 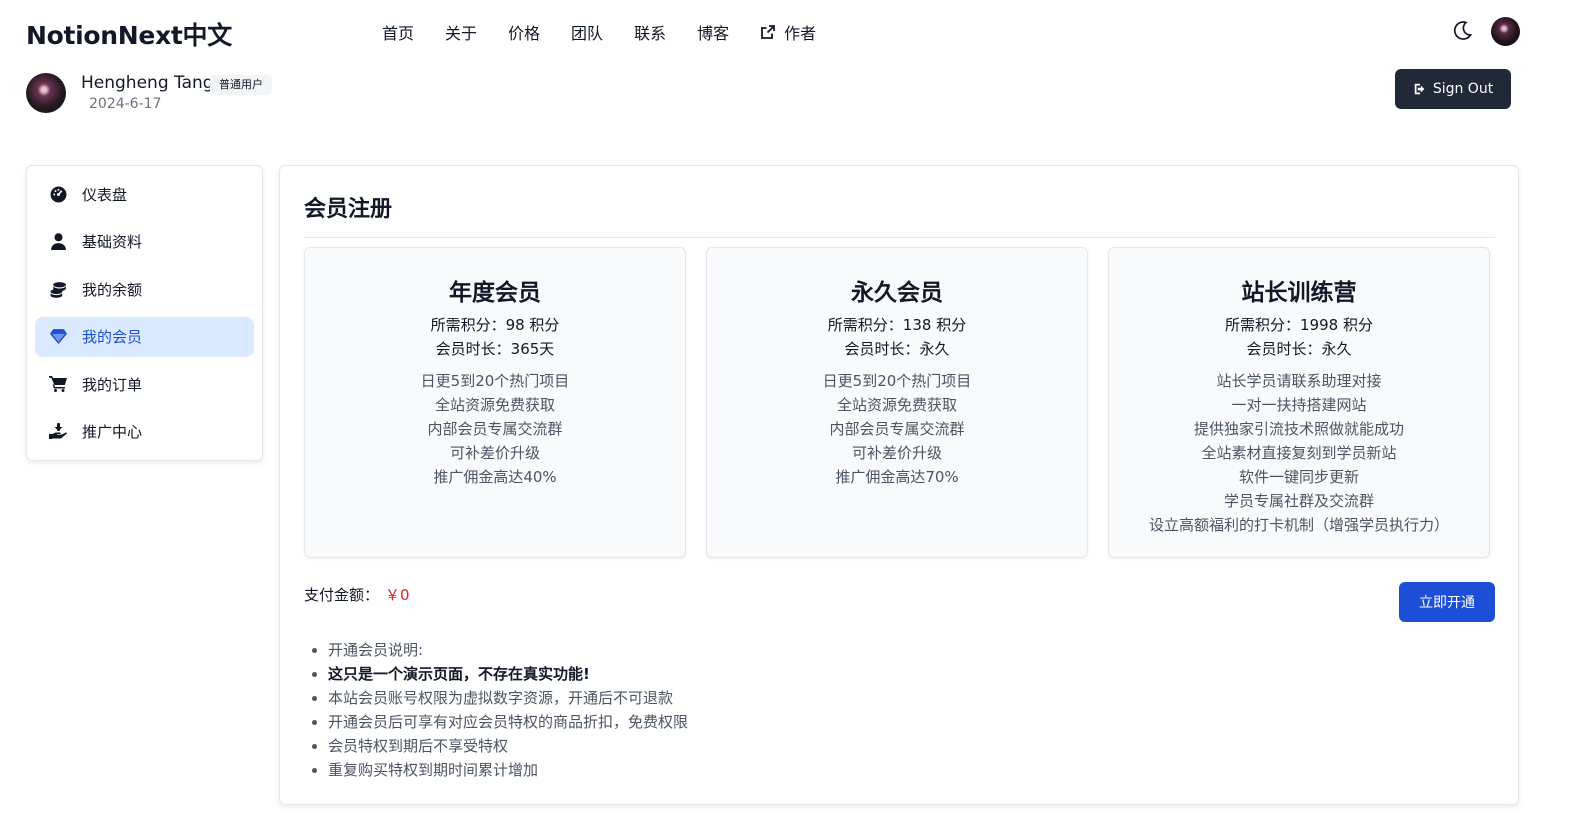 I want to click on sidebar-item-membership: 我的会员, so click(x=144, y=336).